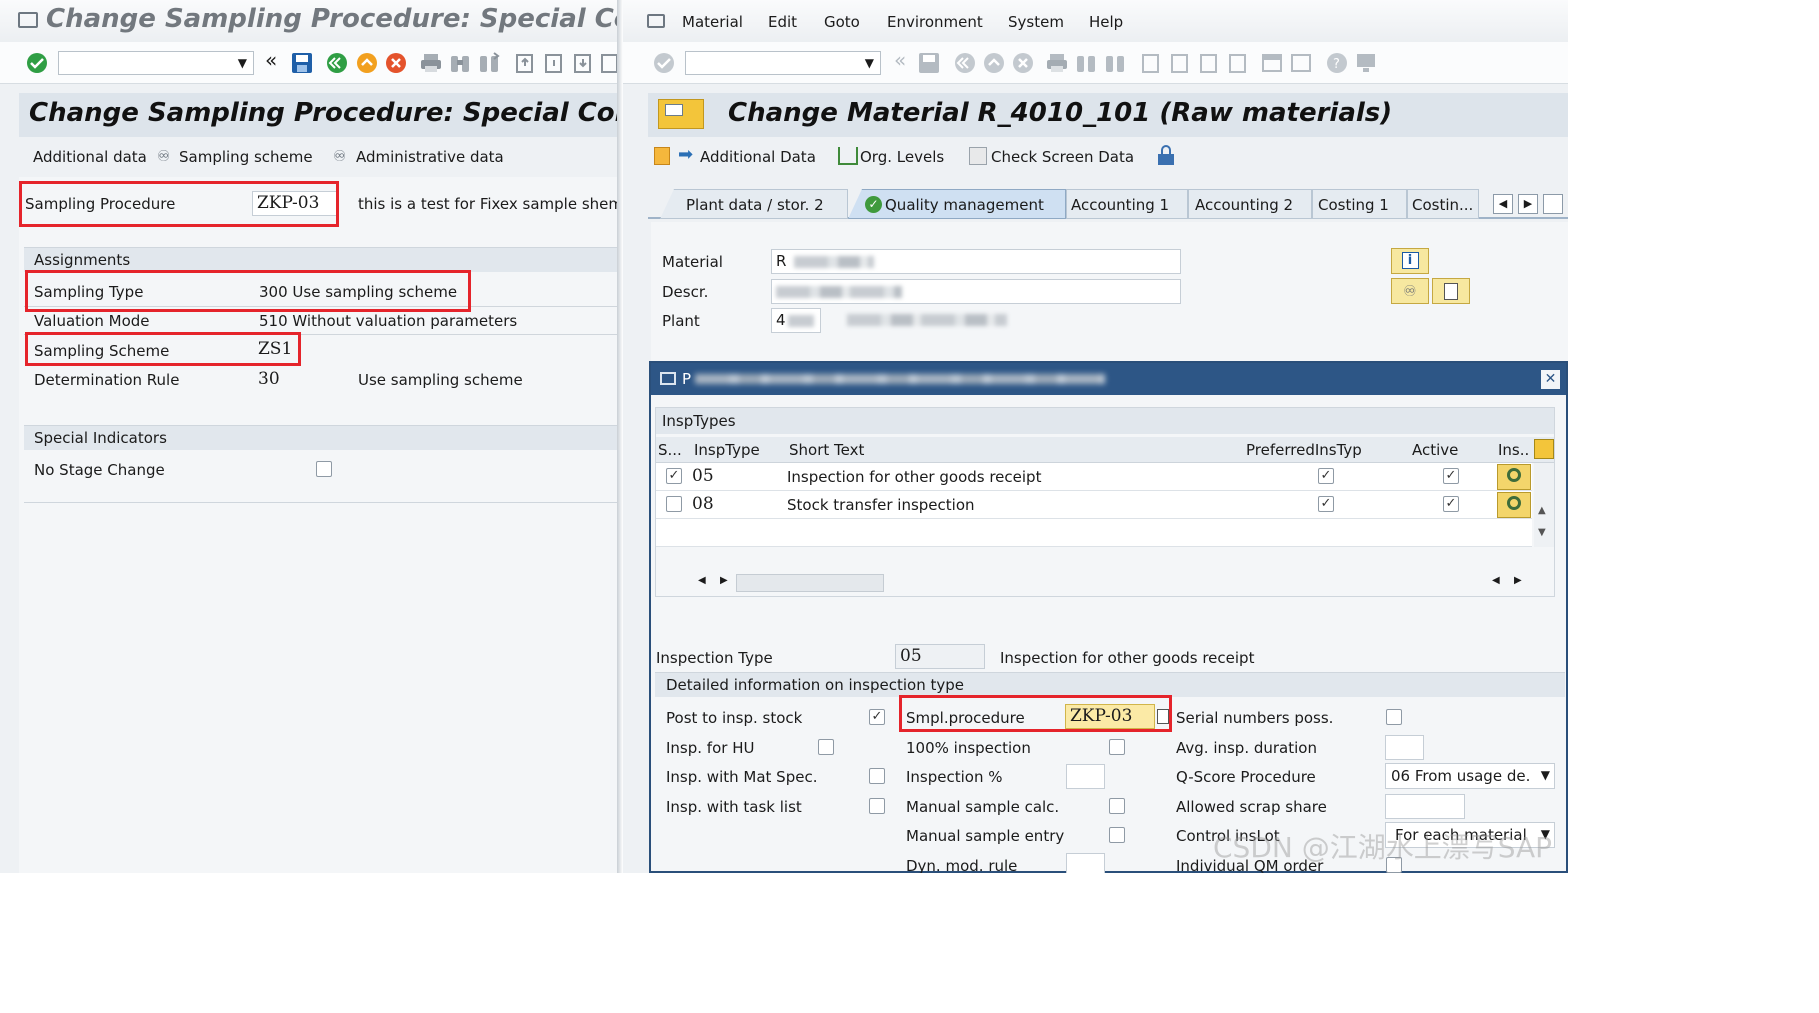 The width and height of the screenshot is (1819, 1013). I want to click on sampling-type-value: 300 Use sampling scheme, so click(358, 292).